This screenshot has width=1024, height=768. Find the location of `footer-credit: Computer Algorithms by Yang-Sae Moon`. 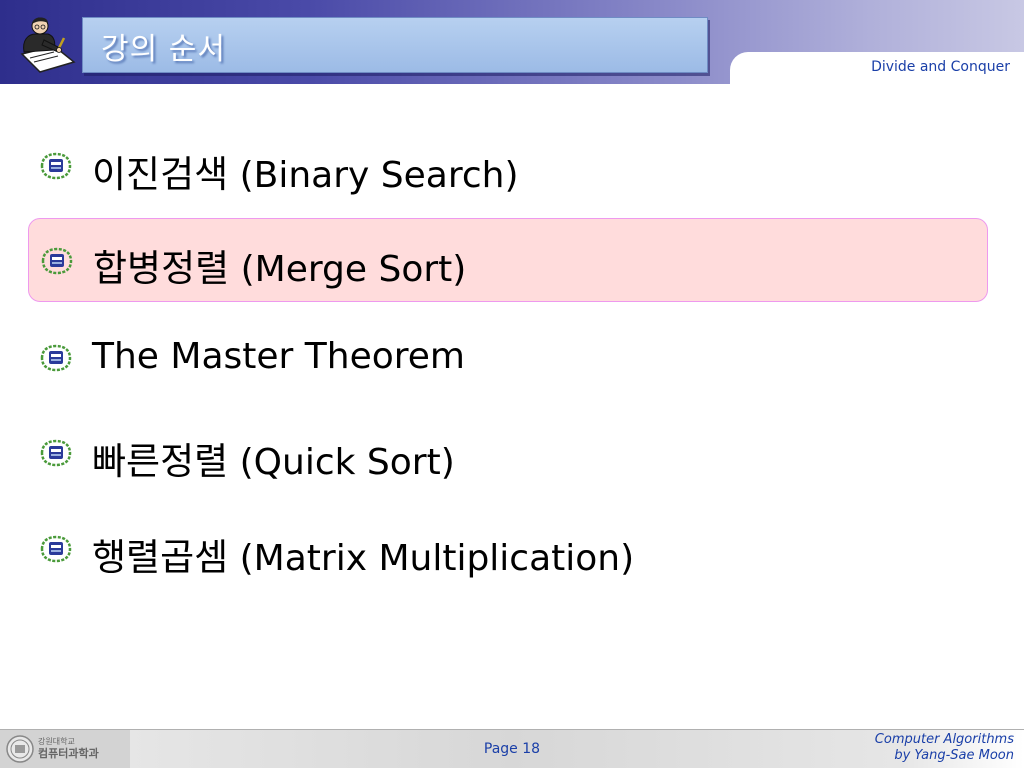

footer-credit: Computer Algorithms by Yang-Sae Moon is located at coordinates (944, 748).